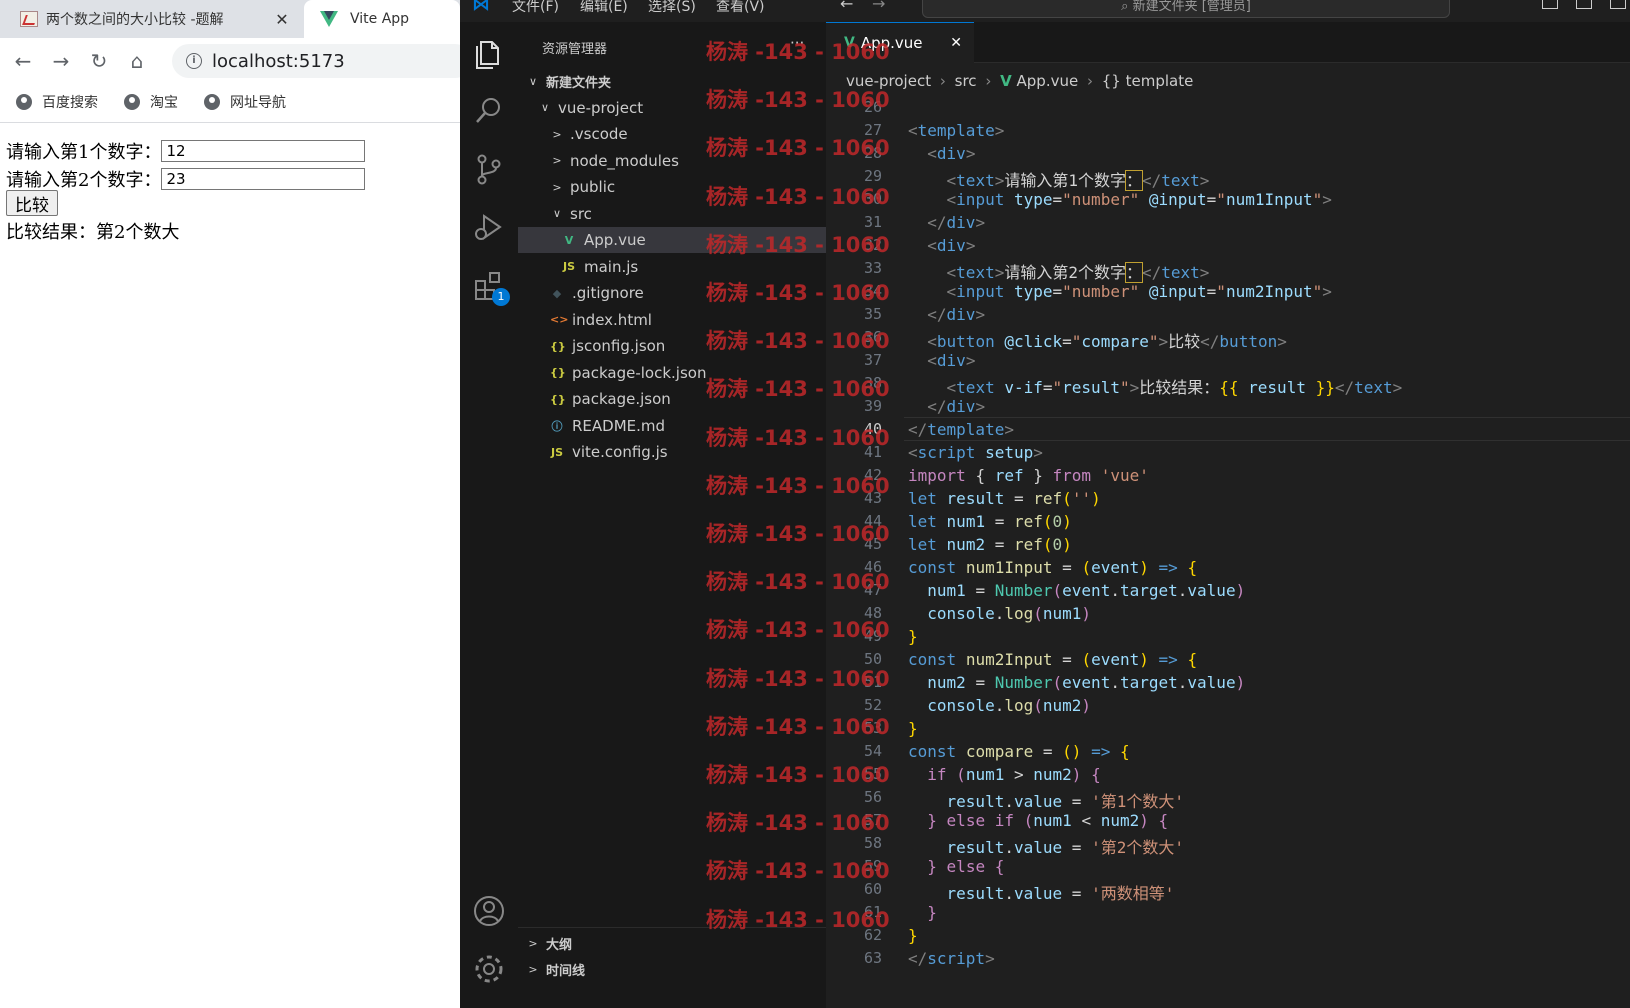  What do you see at coordinates (1058, 271) in the screenshot?
I see `code-line: <text>请输入第2个数字：</text>` at bounding box center [1058, 271].